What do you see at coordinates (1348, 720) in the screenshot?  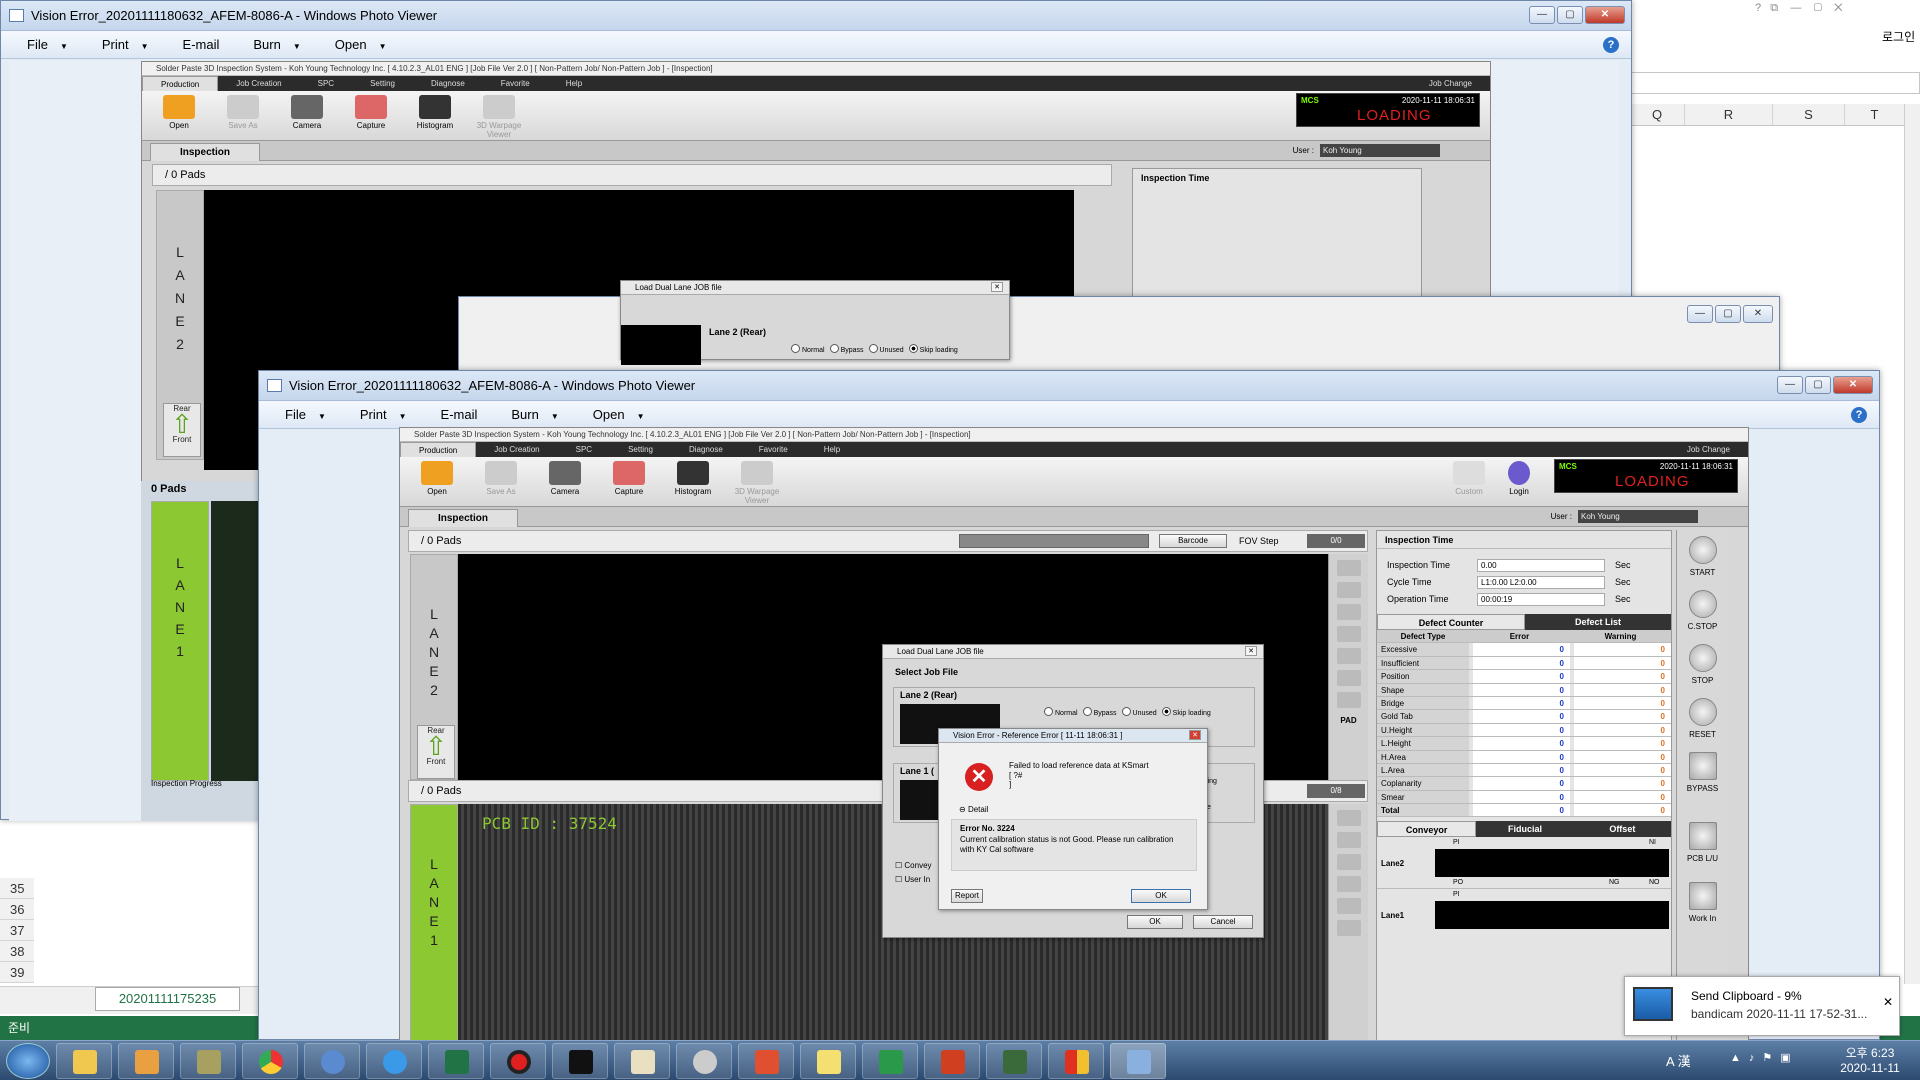 I see `pad-label: PAD` at bounding box center [1348, 720].